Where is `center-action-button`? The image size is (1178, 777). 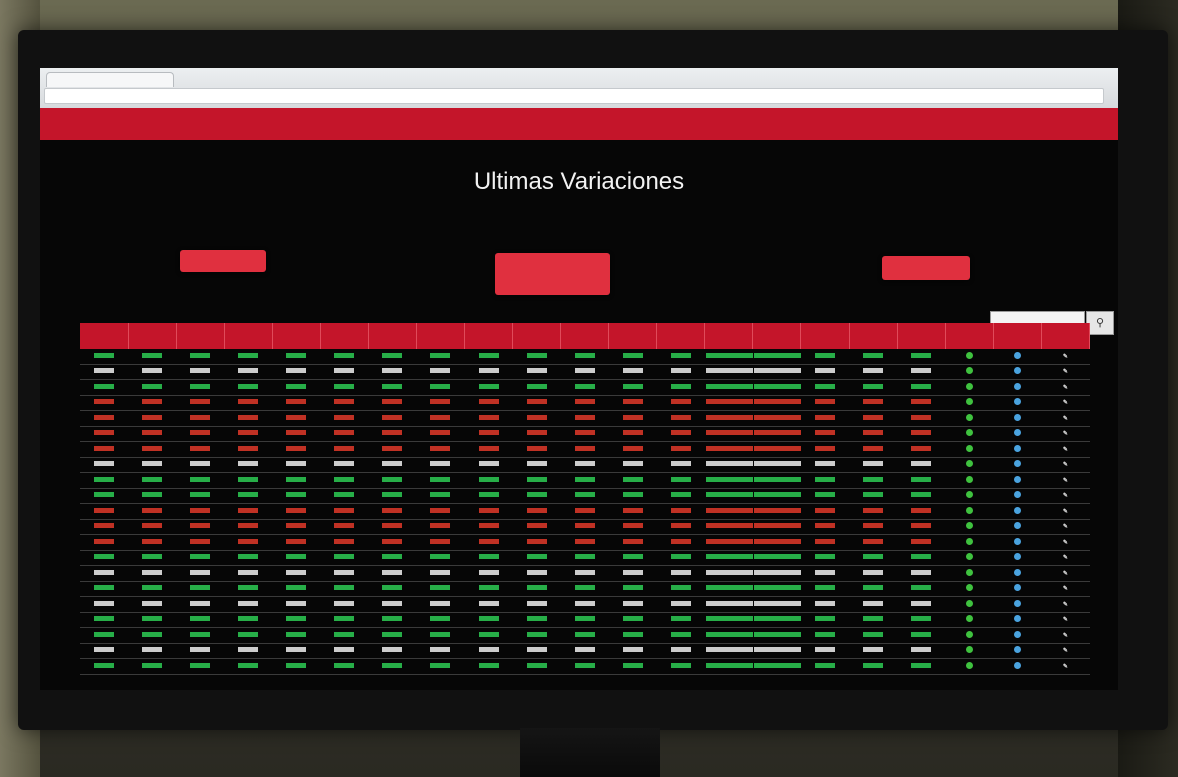 center-action-button is located at coordinates (552, 274).